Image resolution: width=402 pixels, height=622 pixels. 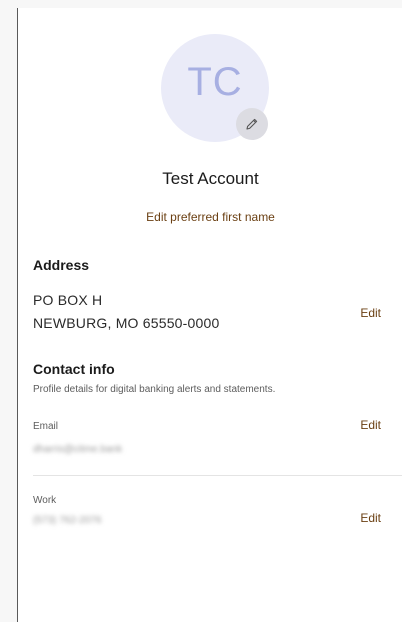 I want to click on address-line-1: PO BOX H, so click(x=68, y=300).